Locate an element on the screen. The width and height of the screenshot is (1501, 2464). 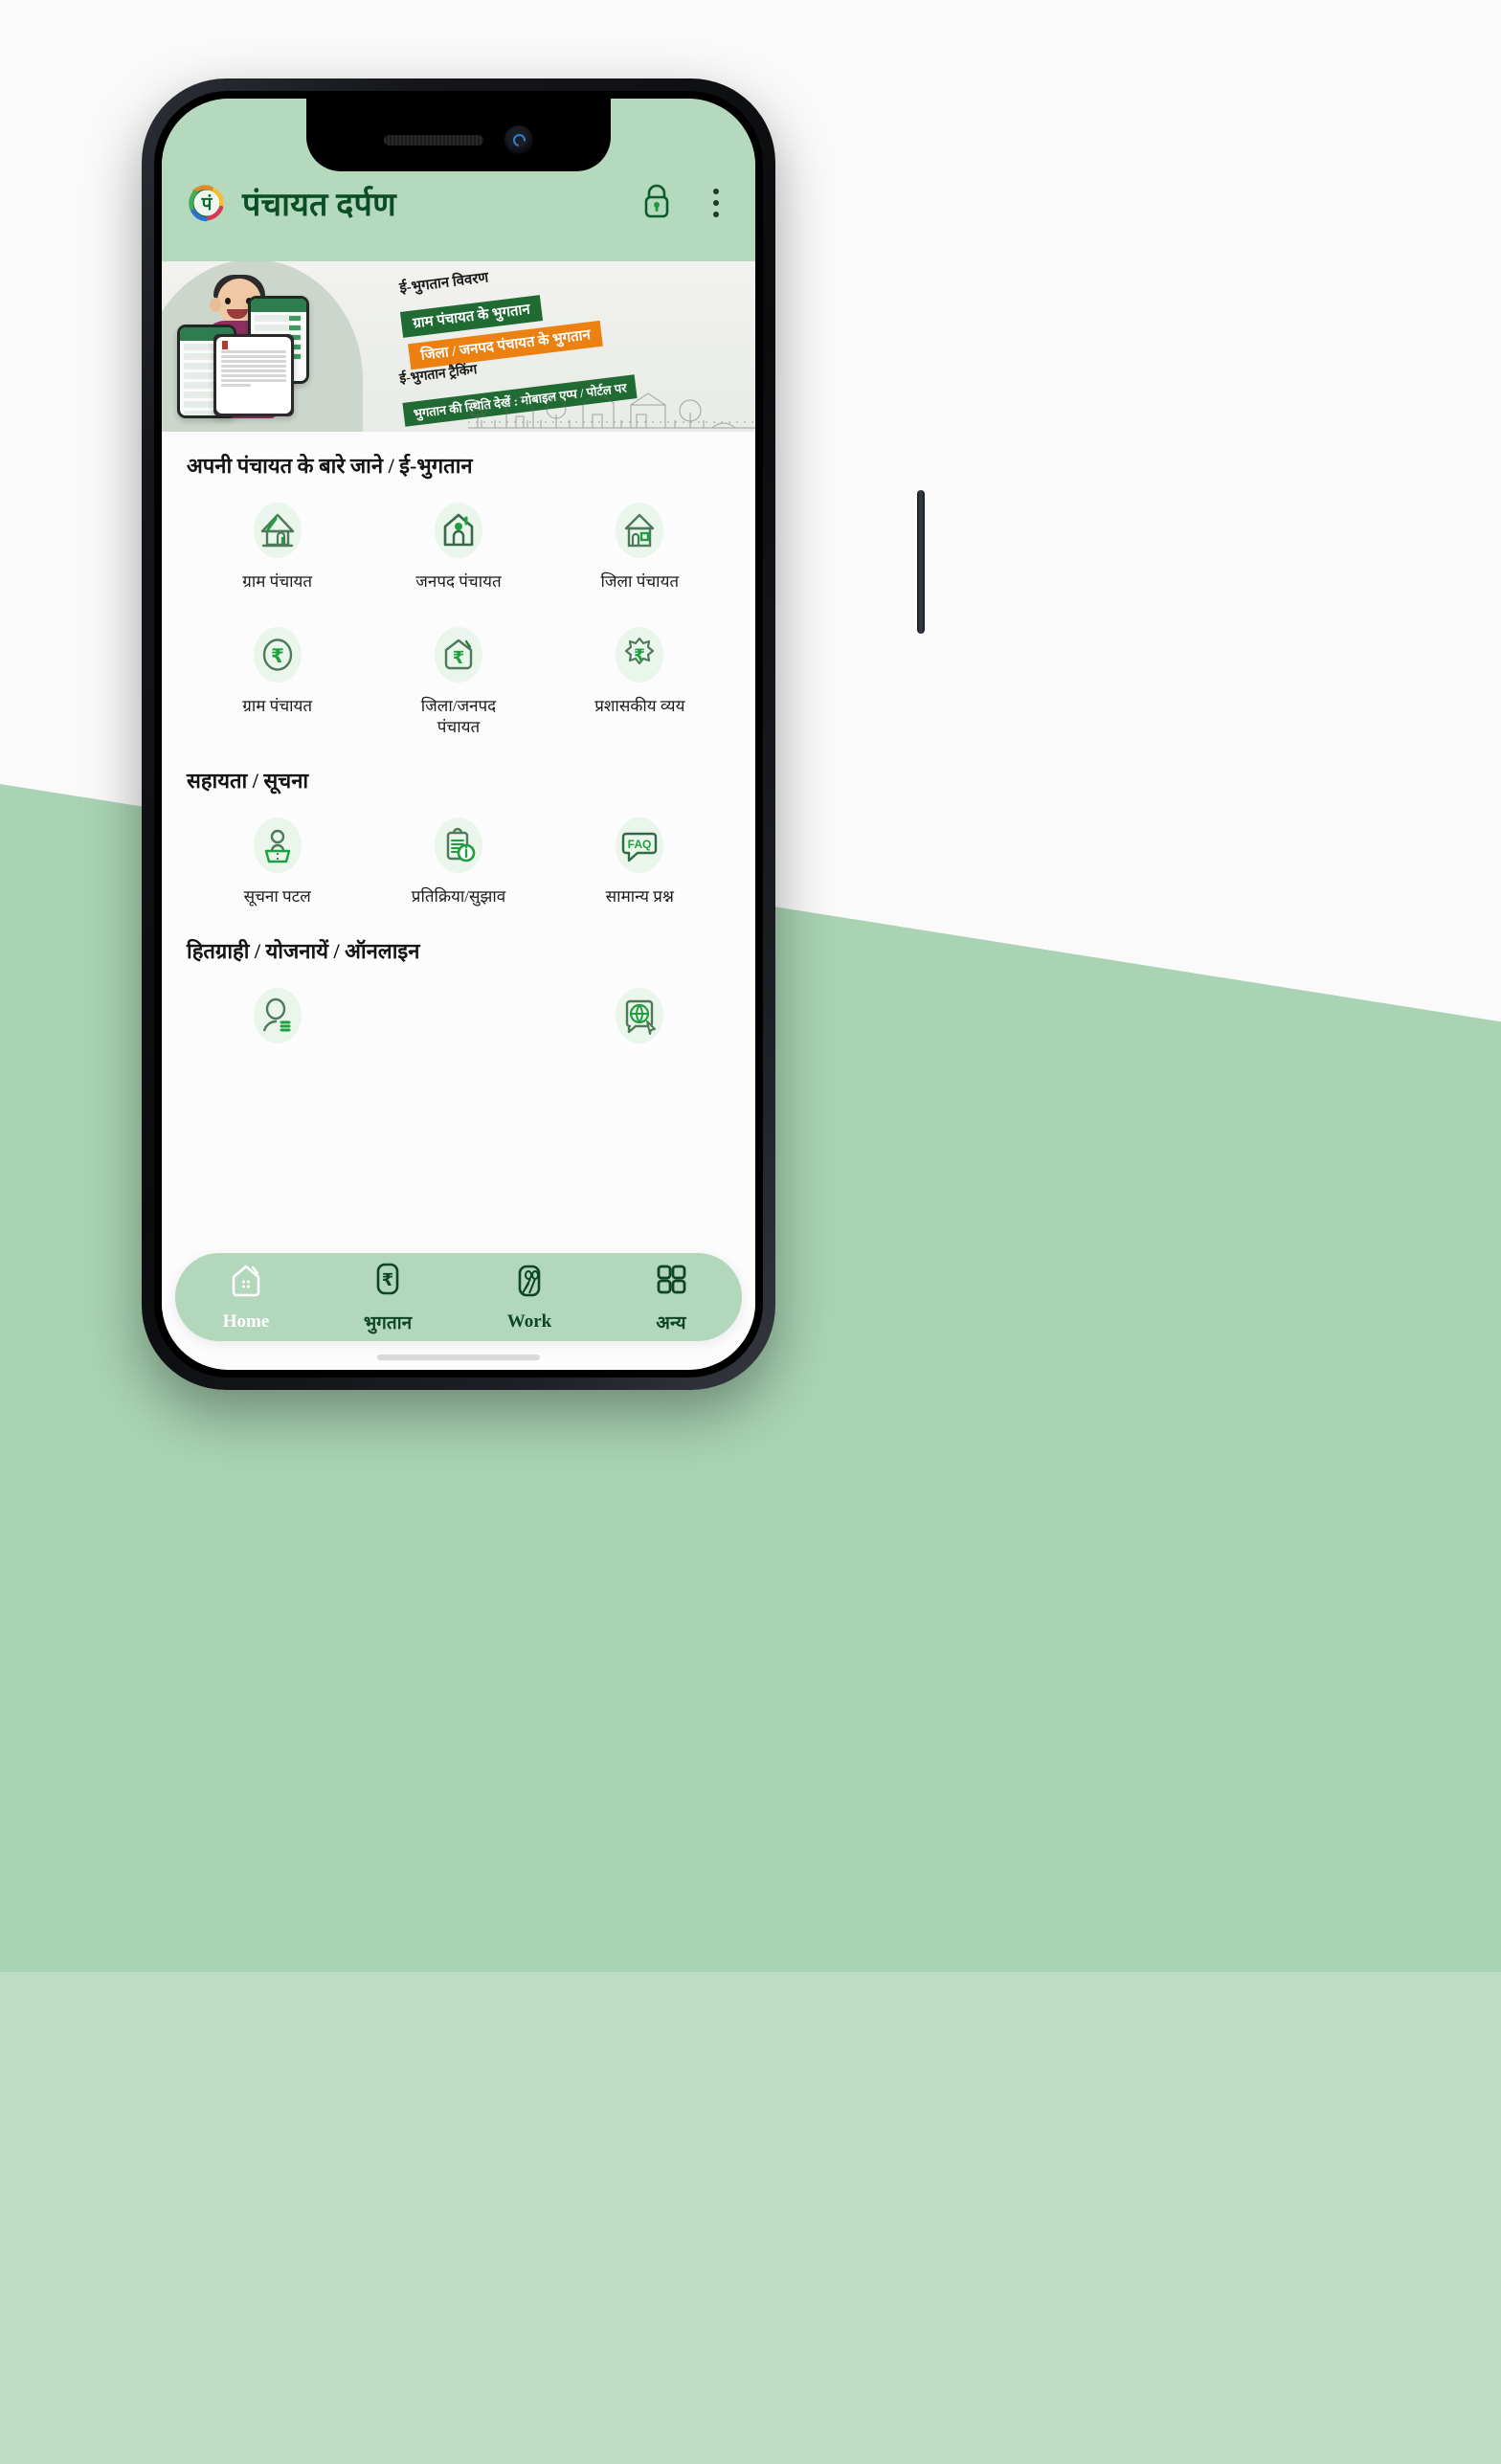
beneficiary-person-icon is located at coordinates (277, 1016).